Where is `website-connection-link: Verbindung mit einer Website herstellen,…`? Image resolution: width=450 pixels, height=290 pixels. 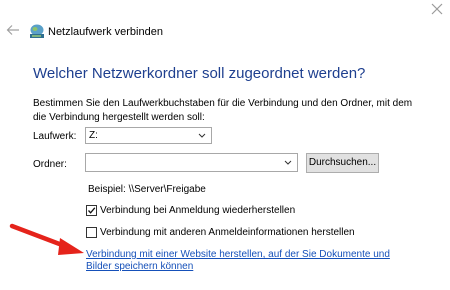 website-connection-link: Verbindung mit einer Website herstellen,… is located at coordinates (251, 261).